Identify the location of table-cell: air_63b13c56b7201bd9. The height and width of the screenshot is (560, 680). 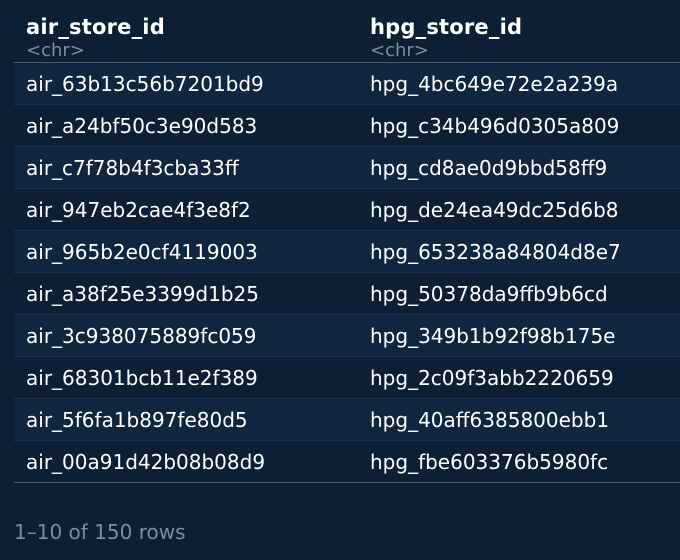
(186, 83).